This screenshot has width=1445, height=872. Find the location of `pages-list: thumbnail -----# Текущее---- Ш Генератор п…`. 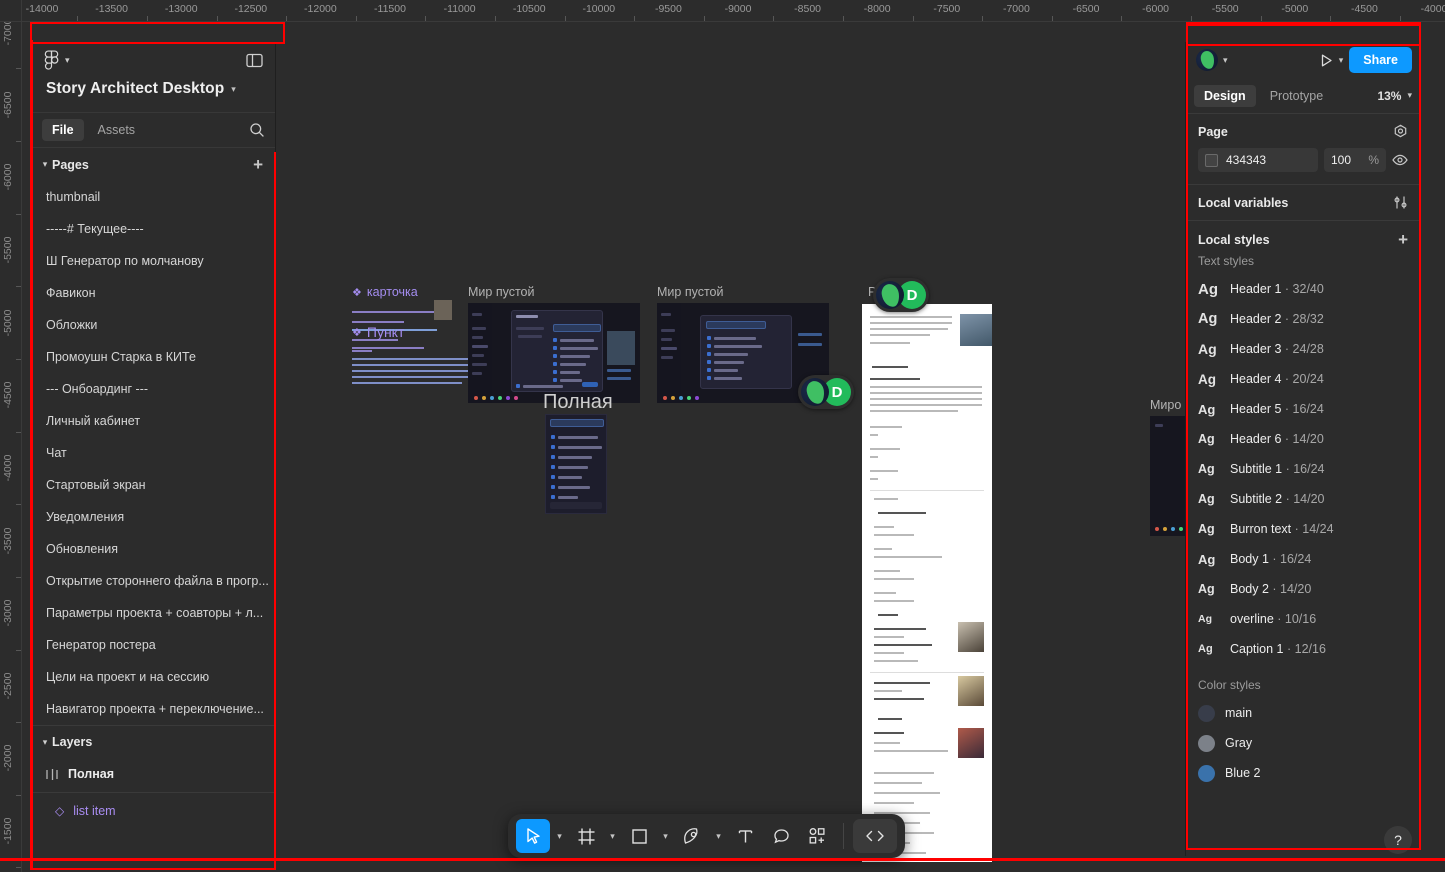

pages-list: thumbnail -----# Текущее---- Ш Генератор п… is located at coordinates (153, 453).